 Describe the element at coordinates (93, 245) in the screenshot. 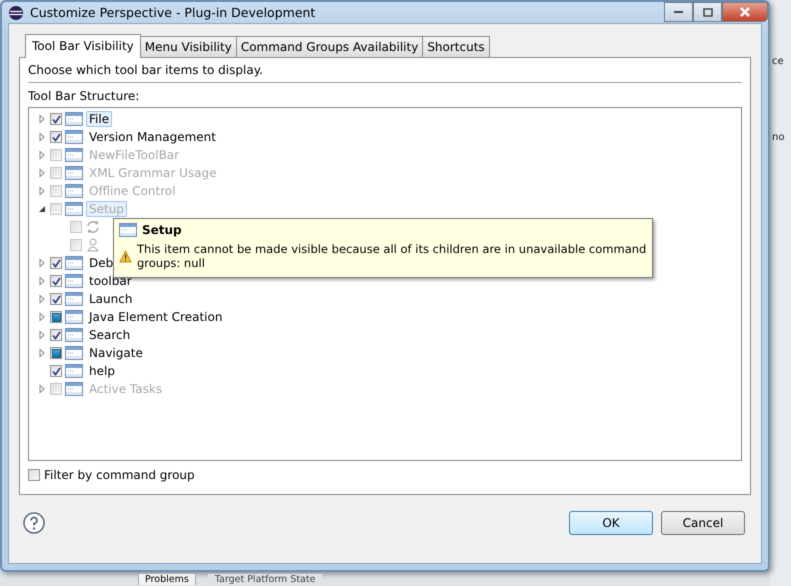

I see `person-icon` at that location.